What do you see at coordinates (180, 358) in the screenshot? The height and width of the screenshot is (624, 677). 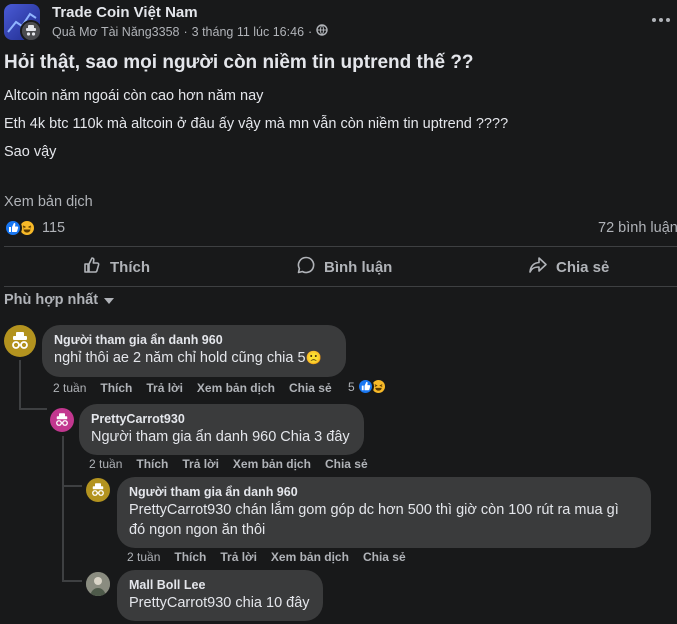 I see `comment-body: nghỉ thôi ae 2 năm chỉ hold cũng chia 5` at bounding box center [180, 358].